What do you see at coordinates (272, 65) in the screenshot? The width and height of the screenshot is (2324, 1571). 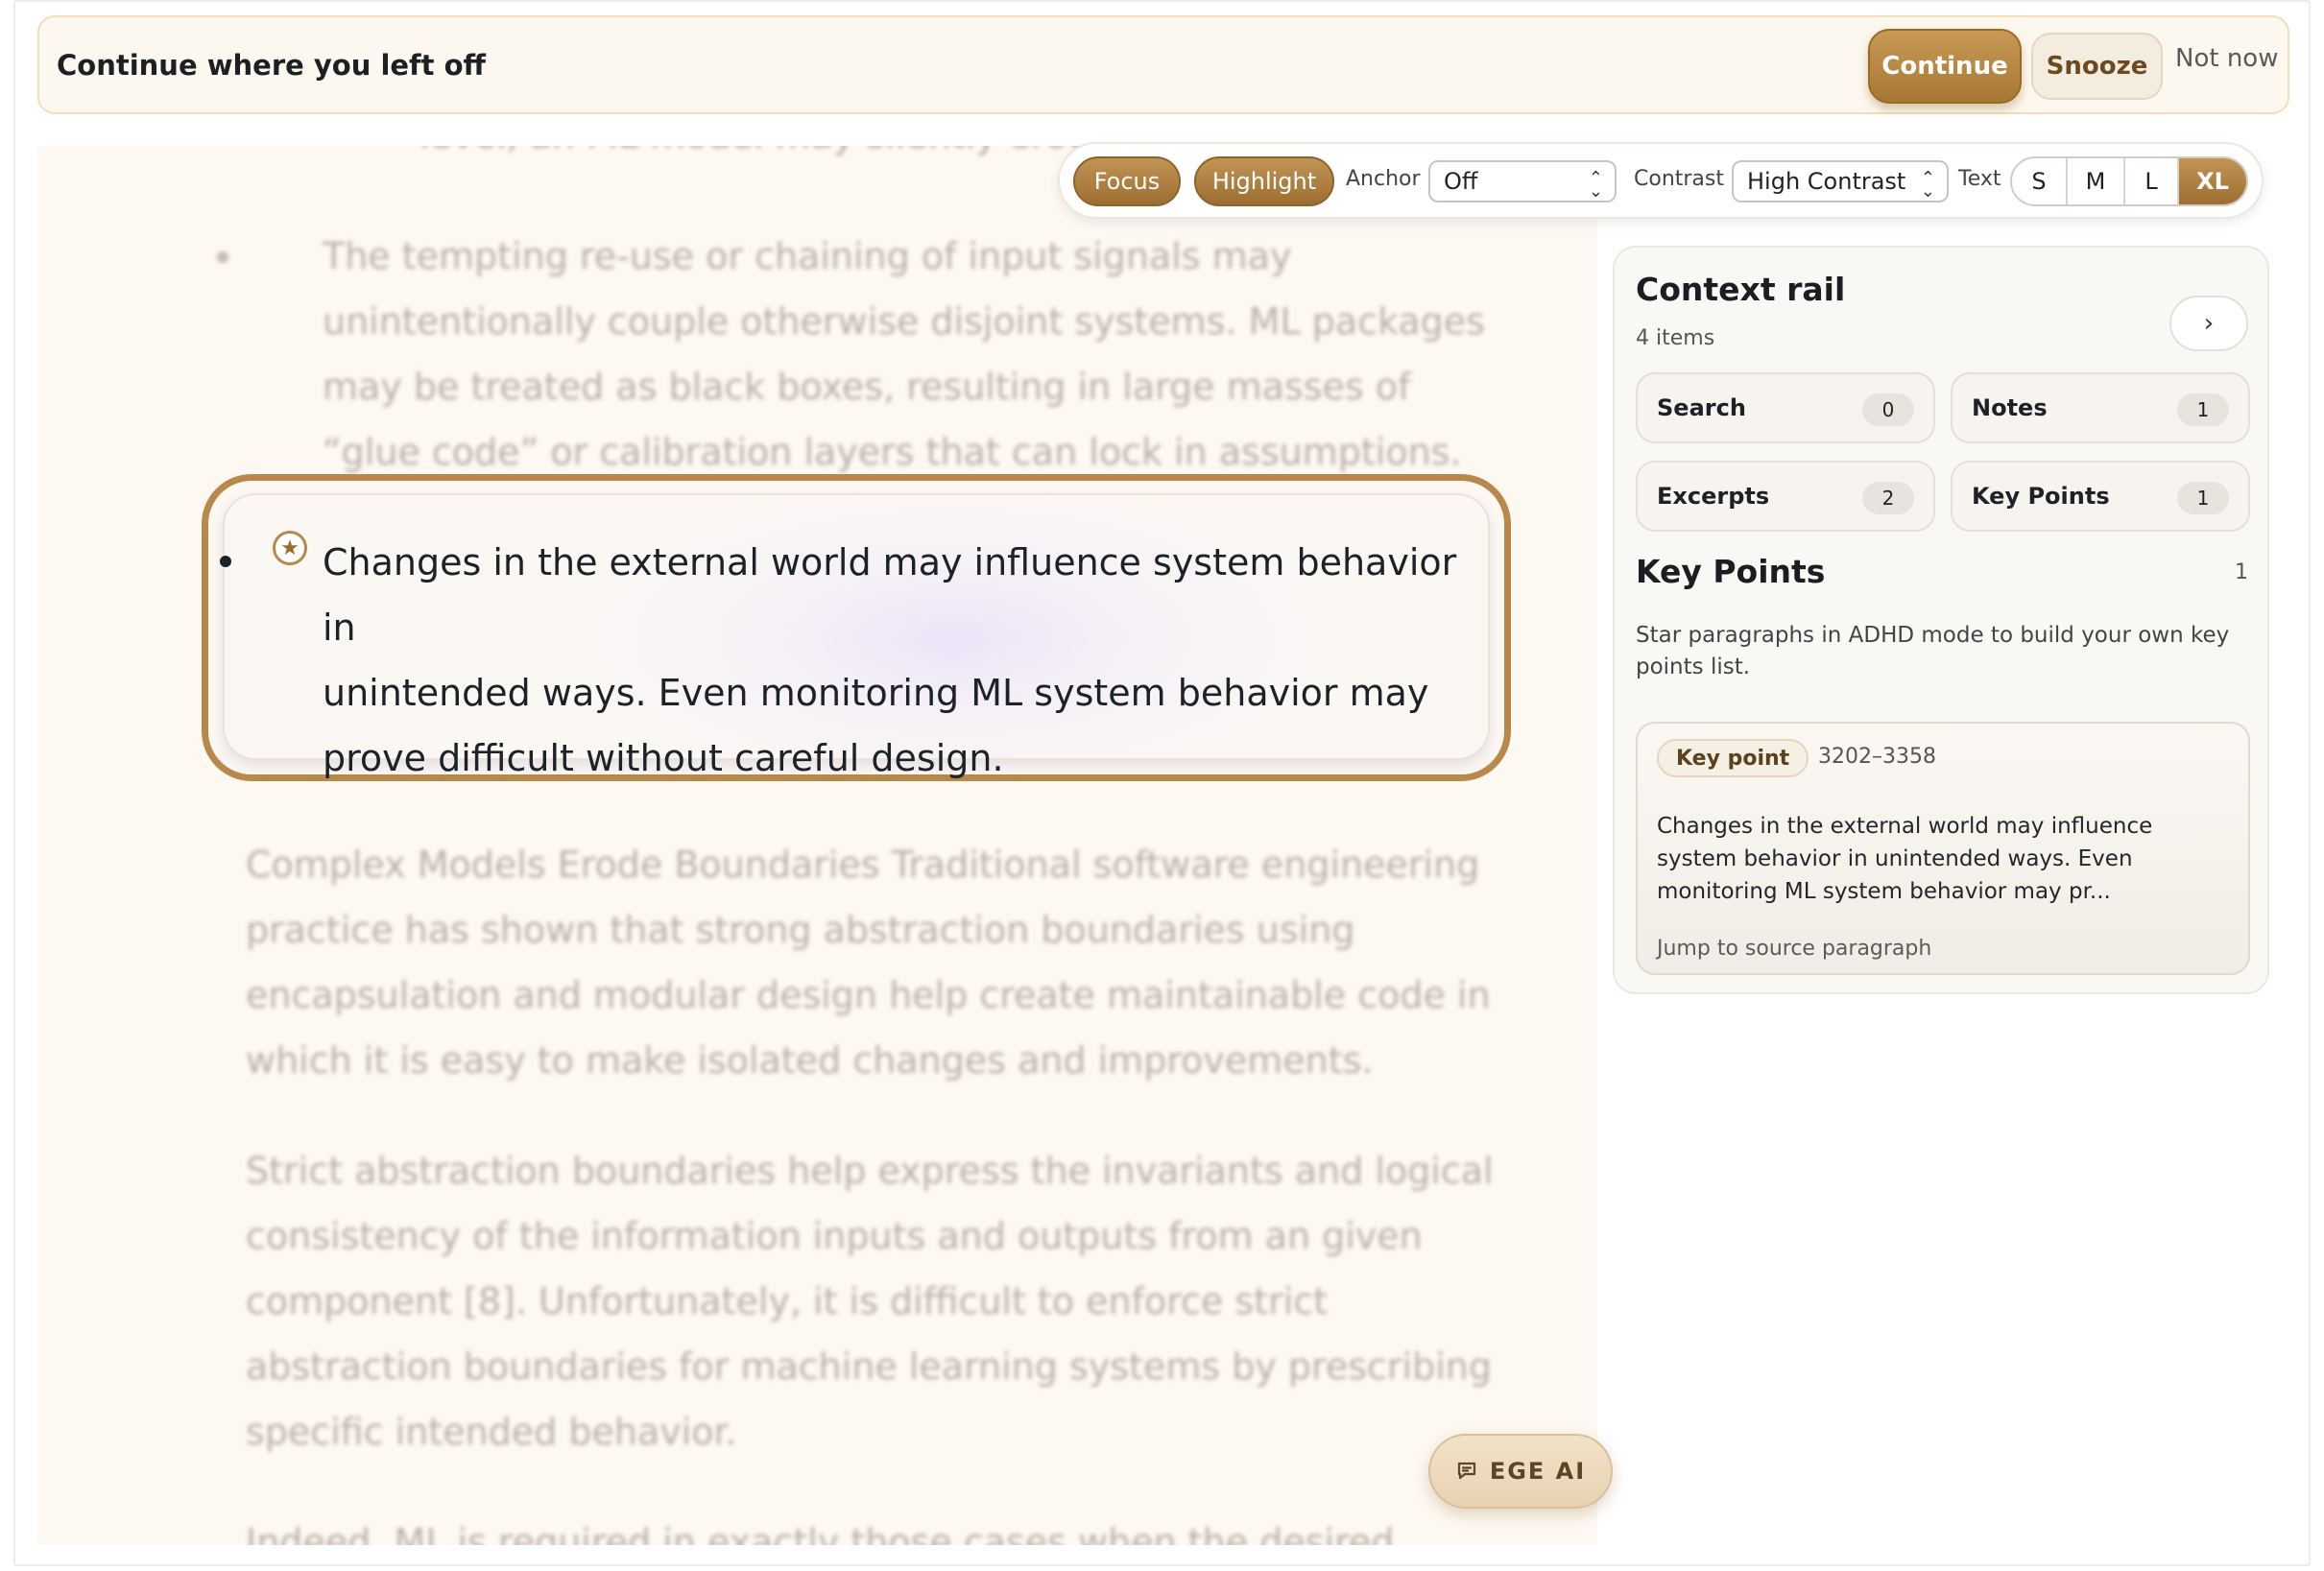 I see `banner-title: Continue where you left off` at bounding box center [272, 65].